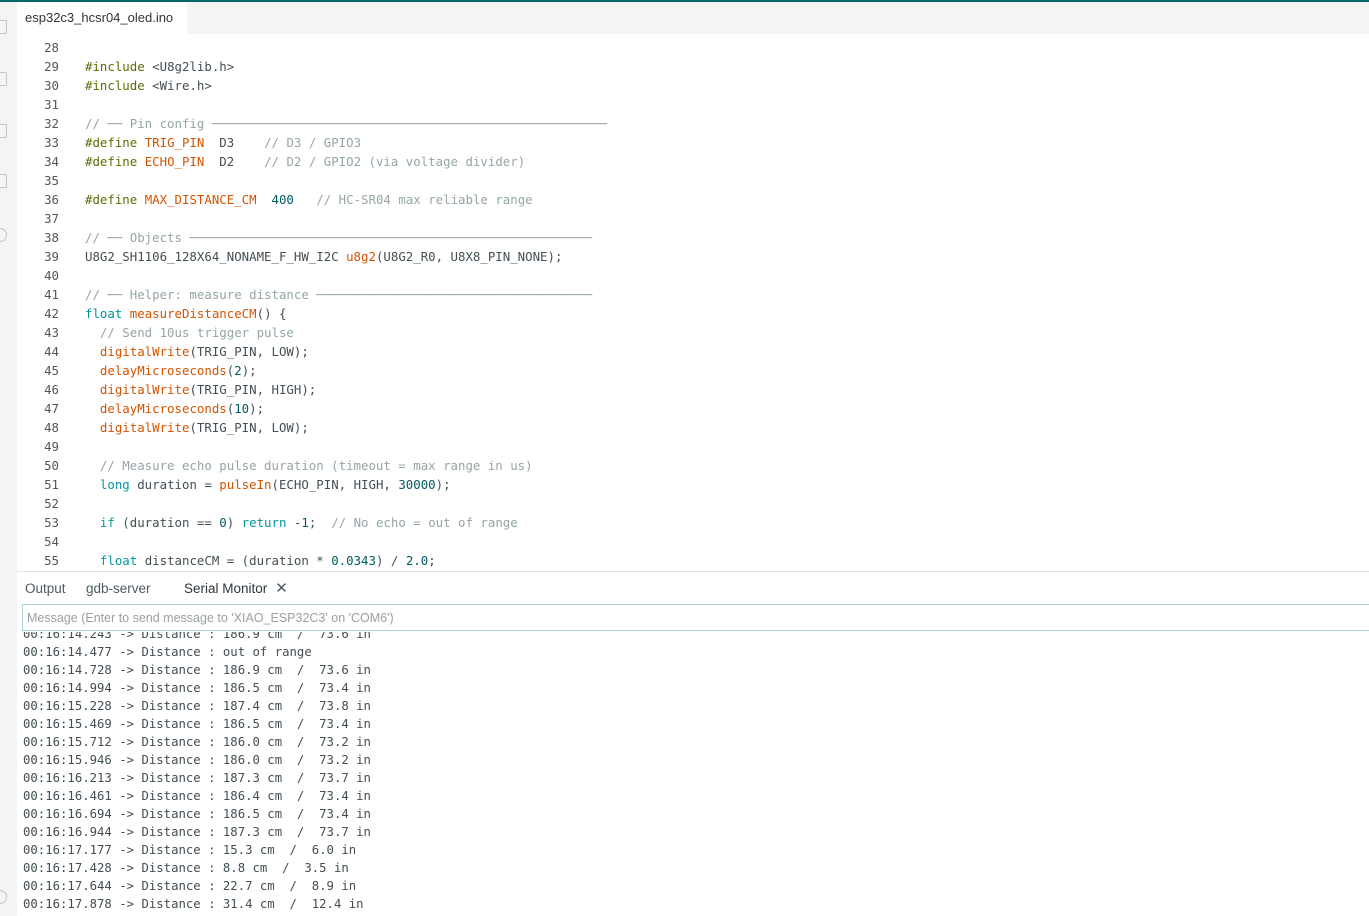  What do you see at coordinates (693, 275) in the screenshot?
I see `code-line: 40` at bounding box center [693, 275].